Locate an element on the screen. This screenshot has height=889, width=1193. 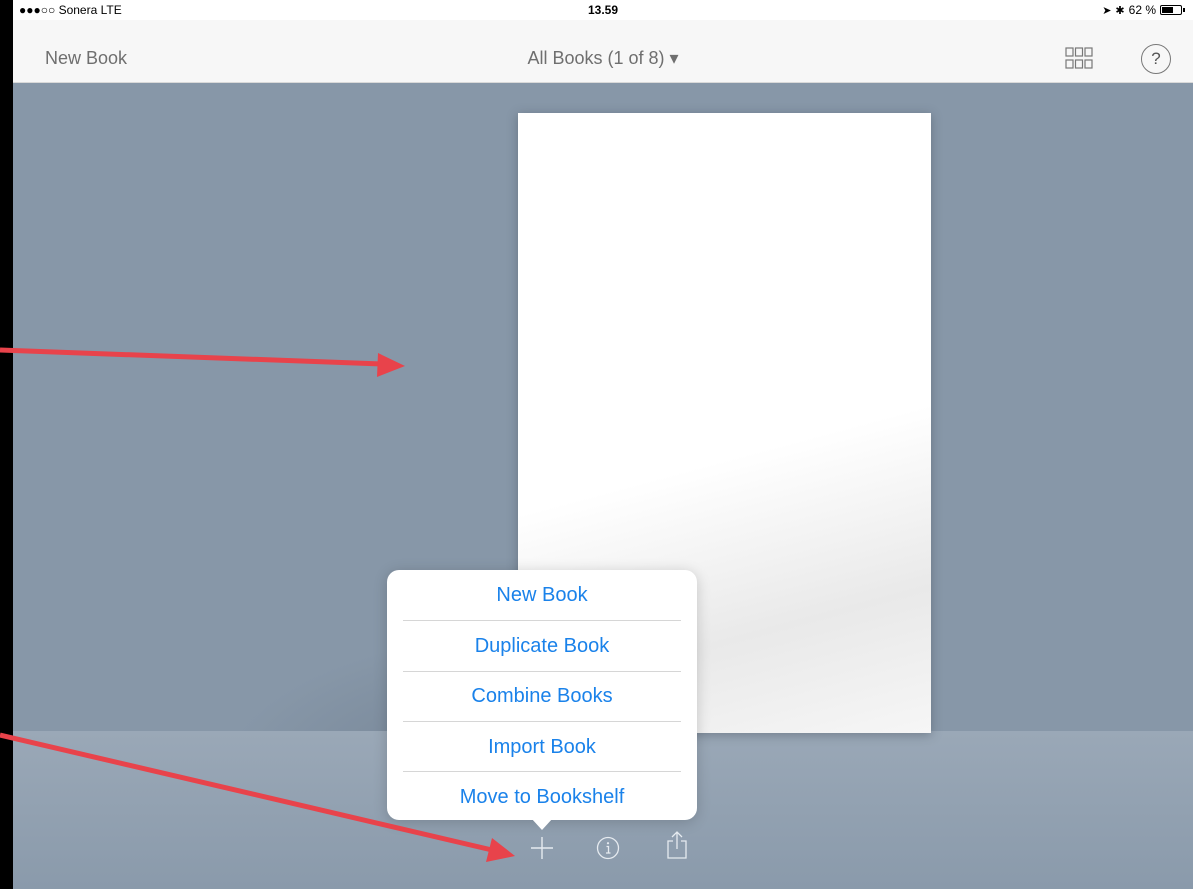
status-time: 13.59 is located at coordinates (603, 10).